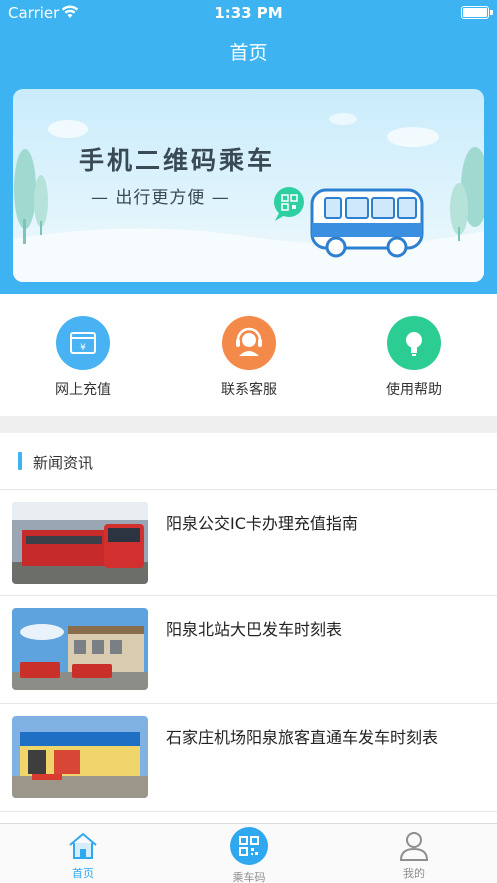  I want to click on tab-home: 首页, so click(83, 855).